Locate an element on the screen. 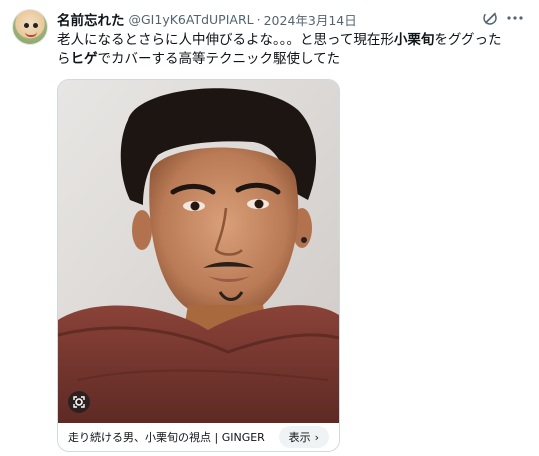  text-segment: 老人になるとさらに人中伸びるよな。。。と思って現在形 is located at coordinates (225, 40).